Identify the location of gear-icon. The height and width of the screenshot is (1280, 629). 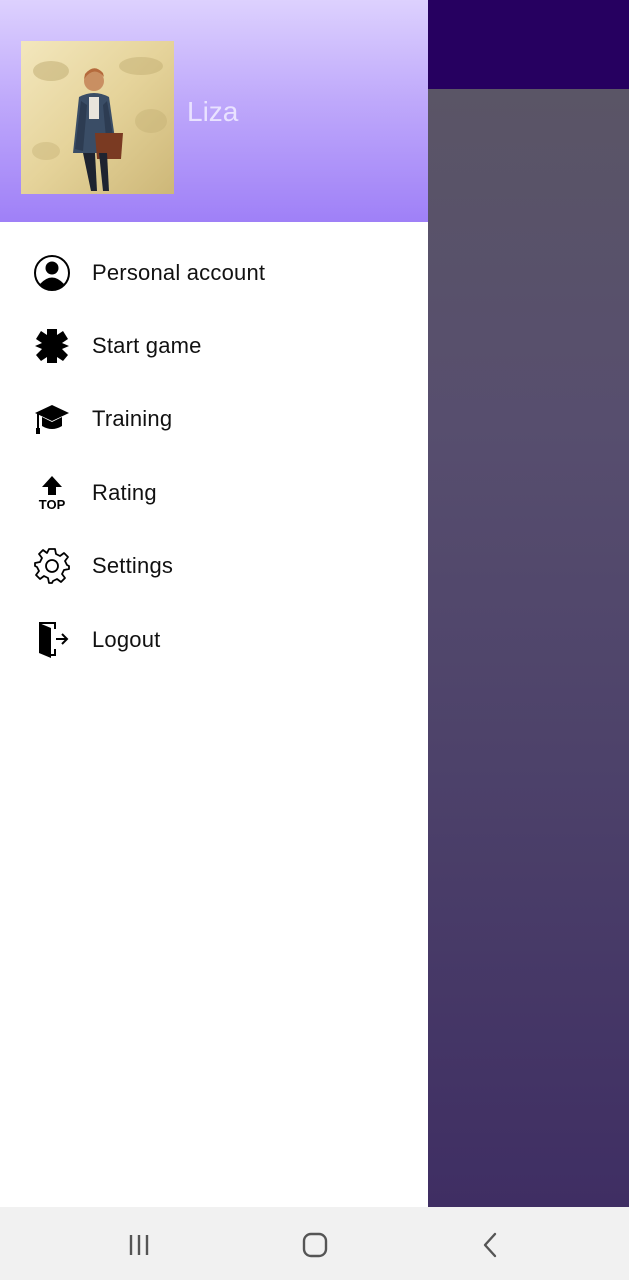
(52, 566).